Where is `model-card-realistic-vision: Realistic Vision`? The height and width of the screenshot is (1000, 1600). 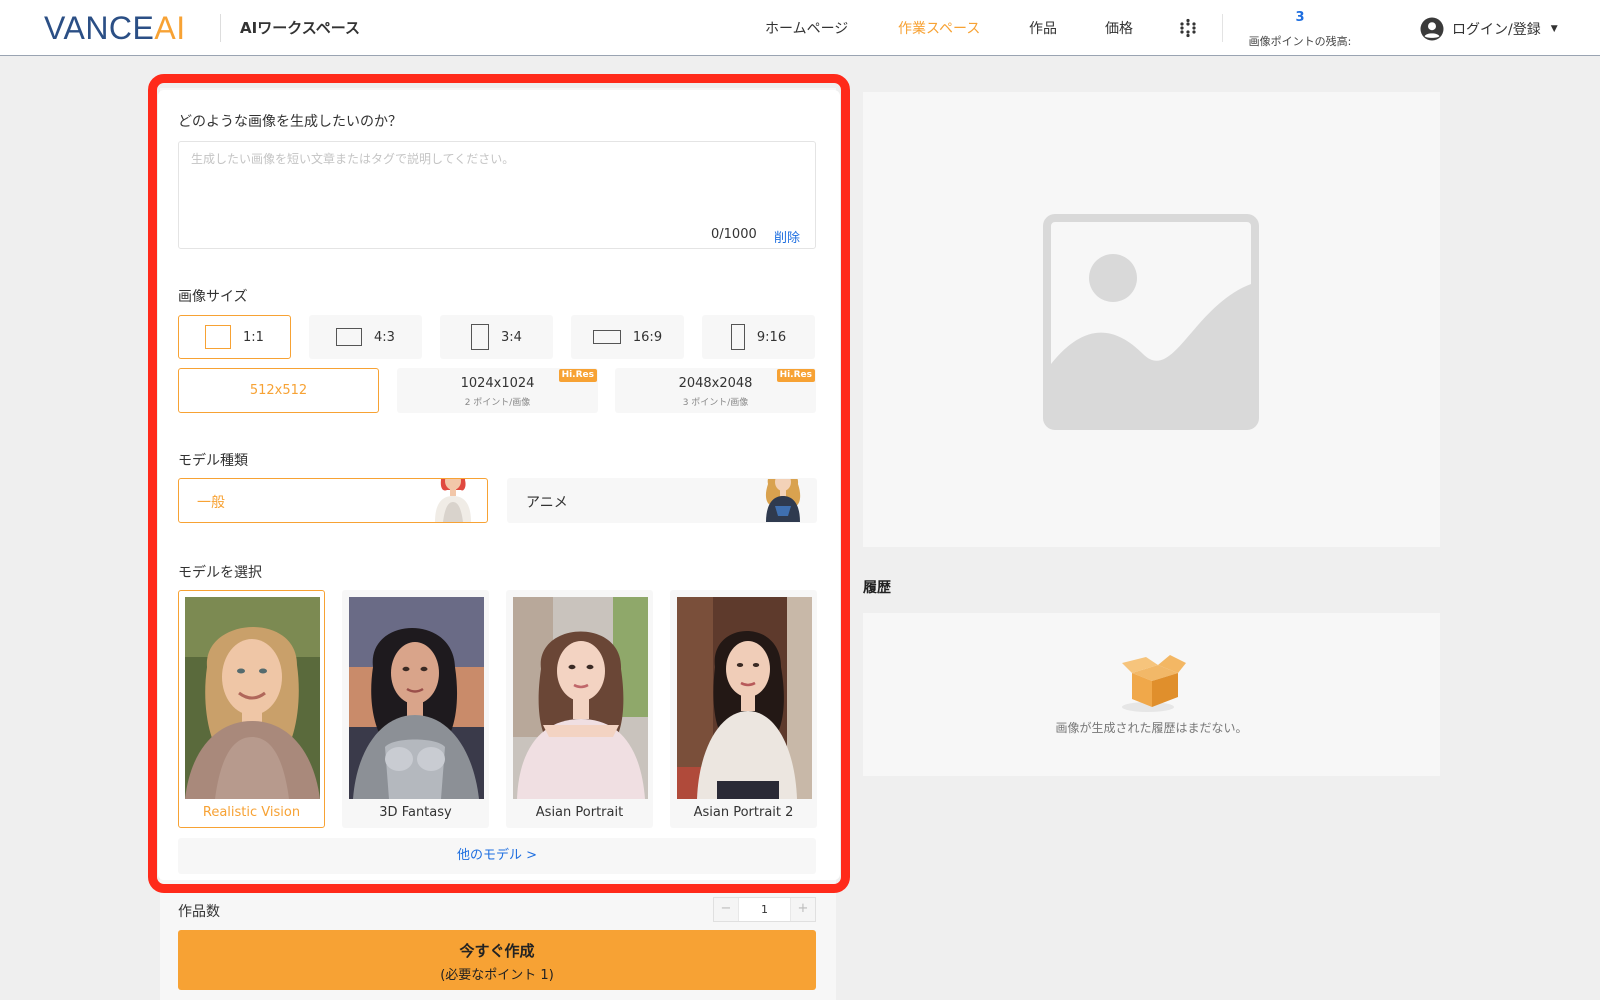 model-card-realistic-vision: Realistic Vision is located at coordinates (251, 709).